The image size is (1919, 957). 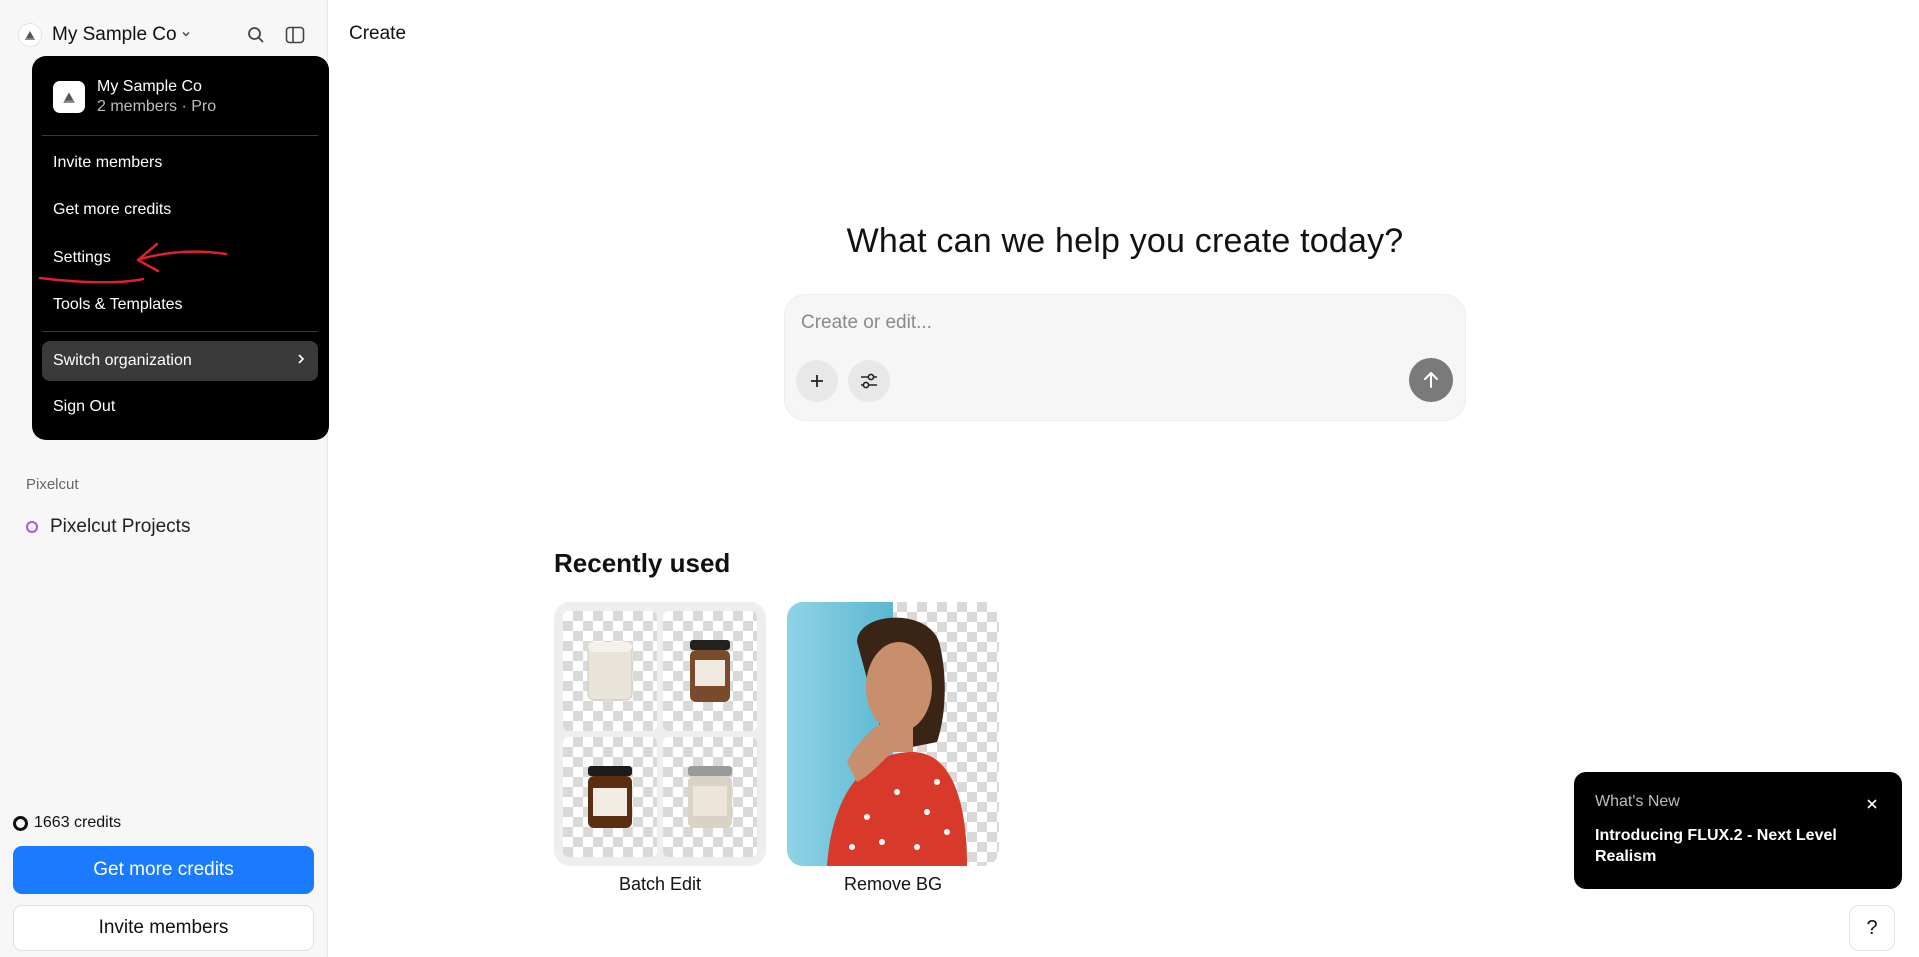 What do you see at coordinates (1872, 928) in the screenshot?
I see `help-button: ?` at bounding box center [1872, 928].